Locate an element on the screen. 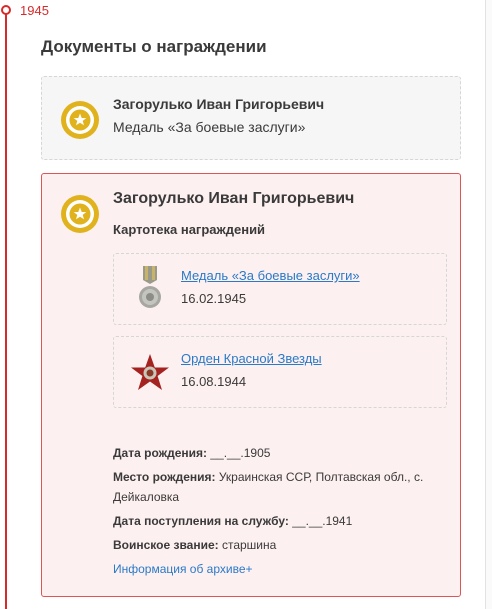  award-link: Орден Красной Звезды is located at coordinates (251, 358).